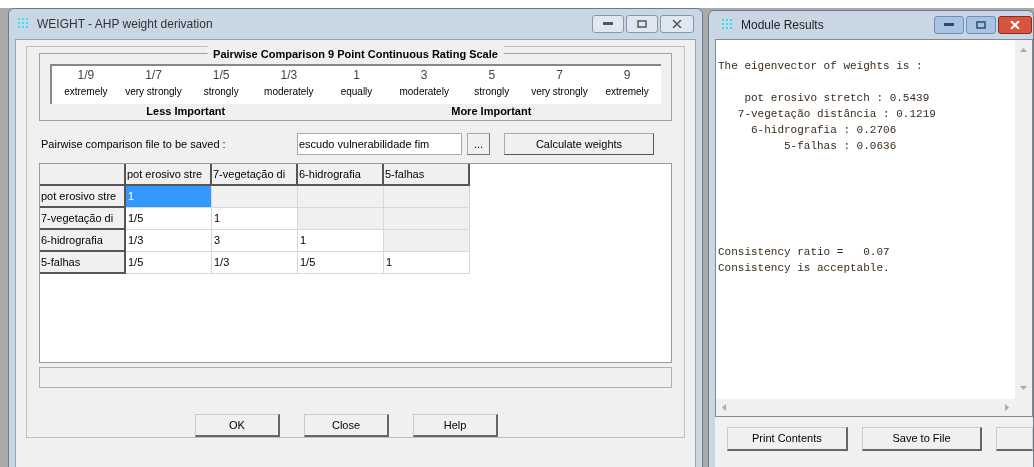  What do you see at coordinates (255, 240) in the screenshot?
I see `table-cell: 3` at bounding box center [255, 240].